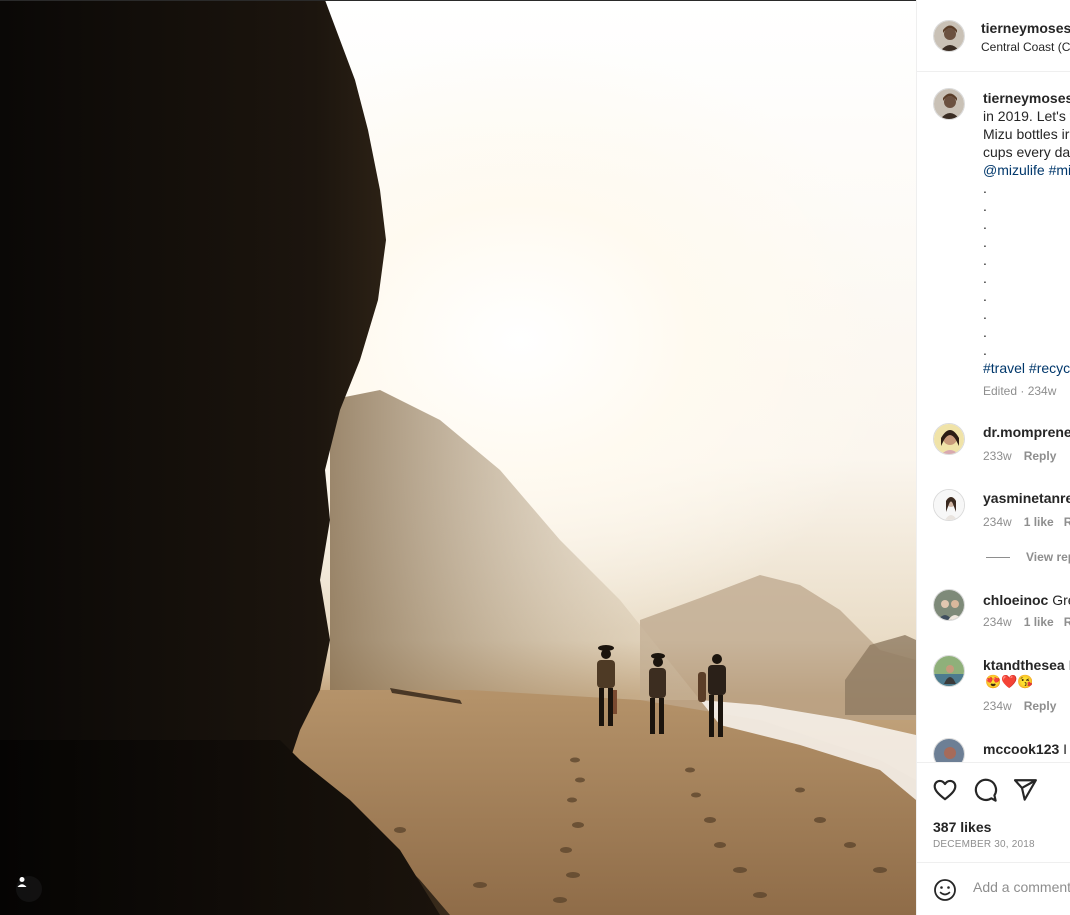 This screenshot has height=915, width=1070. I want to click on comment-line: mccook123 I l, so click(1026, 749).